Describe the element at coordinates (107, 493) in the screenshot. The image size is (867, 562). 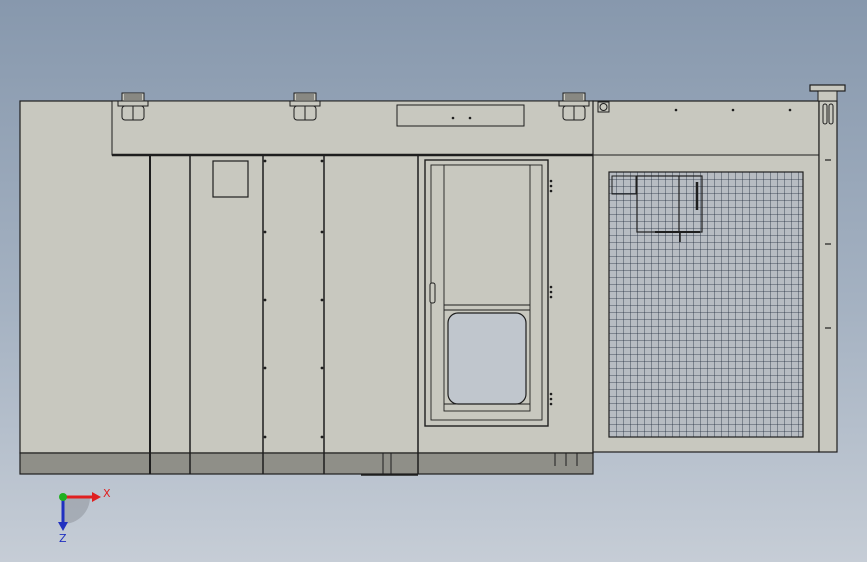
I see `axis-x-label: X` at that location.